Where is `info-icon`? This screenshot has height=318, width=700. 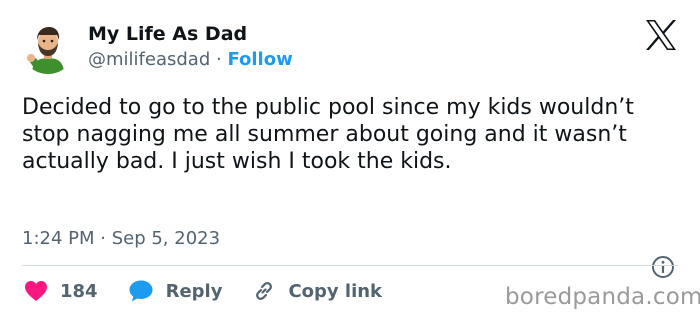 info-icon is located at coordinates (663, 267).